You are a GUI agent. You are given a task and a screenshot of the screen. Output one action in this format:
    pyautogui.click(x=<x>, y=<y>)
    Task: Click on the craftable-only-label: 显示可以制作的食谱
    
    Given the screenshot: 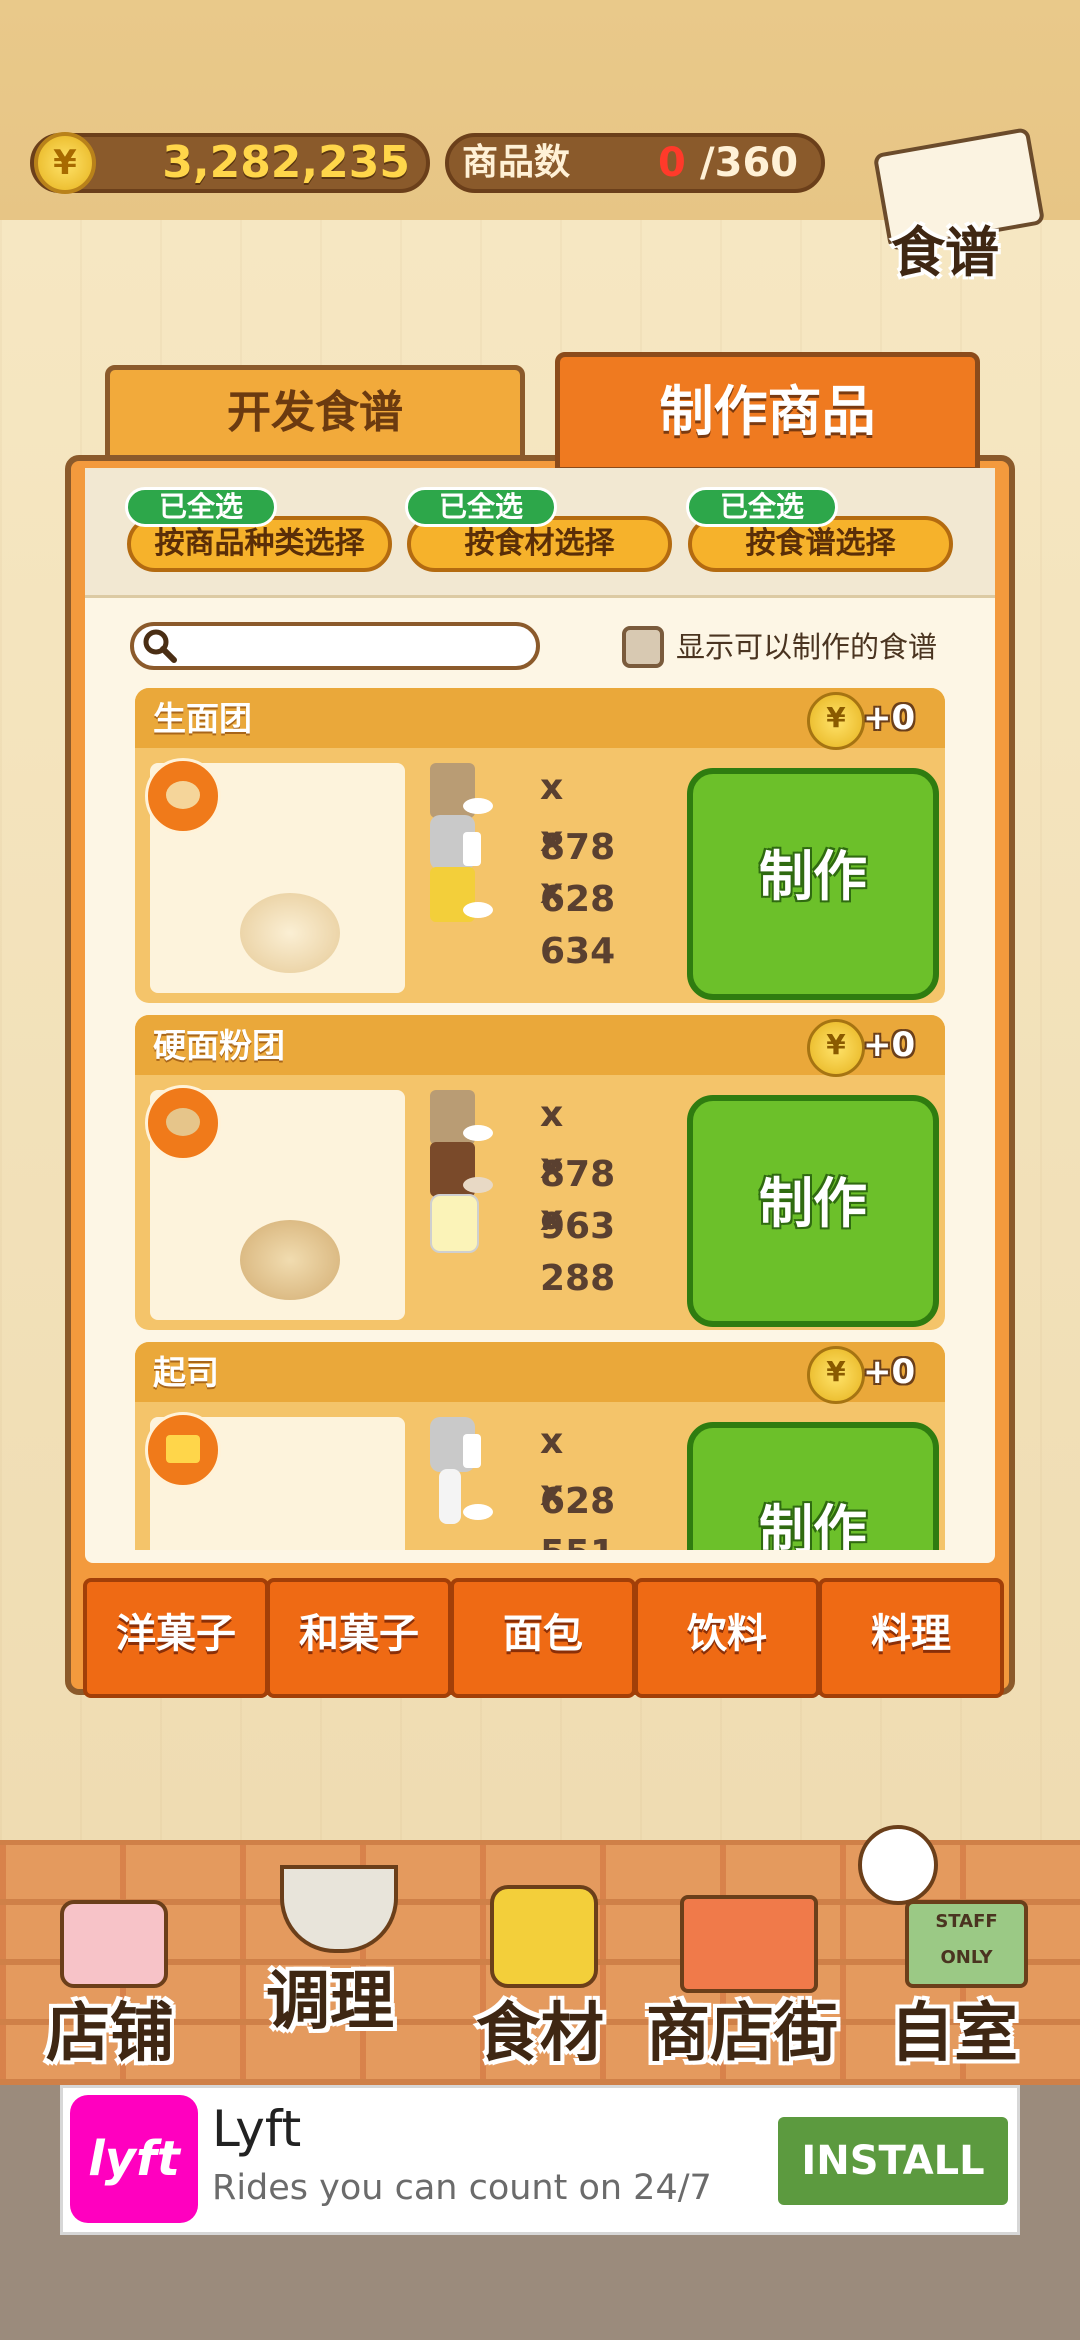 What is the action you would take?
    pyautogui.click(x=807, y=647)
    